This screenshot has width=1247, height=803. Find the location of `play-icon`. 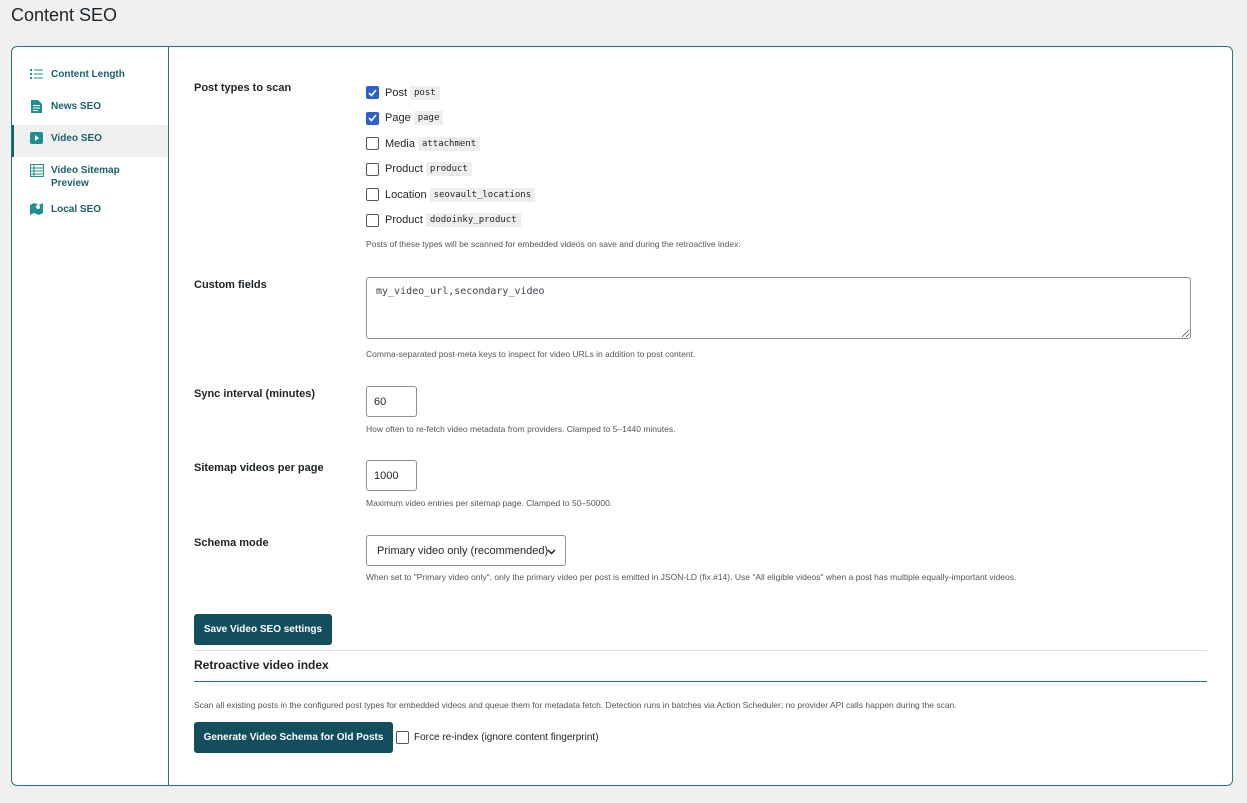

play-icon is located at coordinates (36, 138).